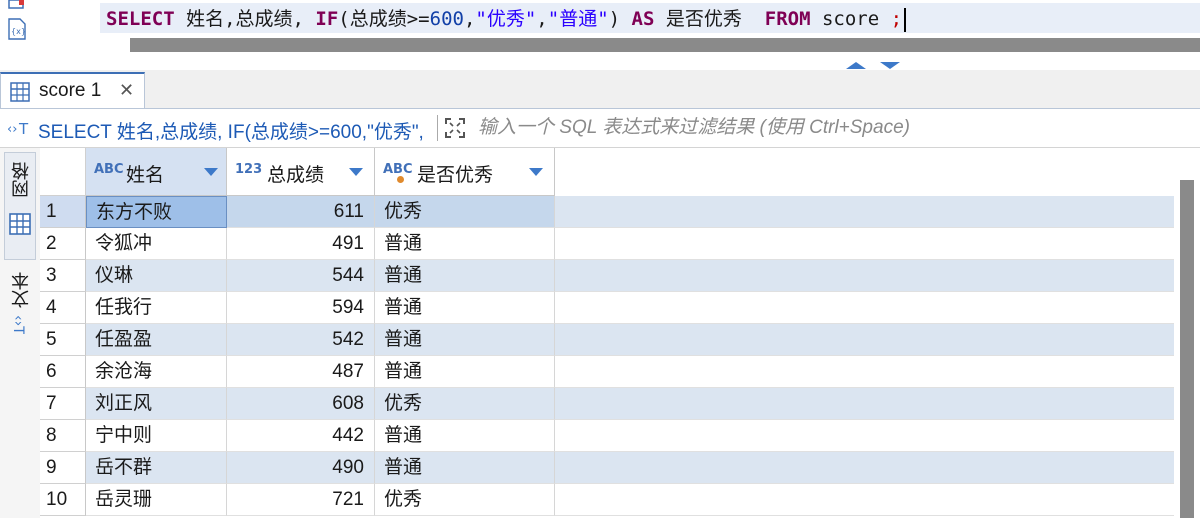  I want to click on column-header-excellent: ABC 是否优秀, so click(465, 172).